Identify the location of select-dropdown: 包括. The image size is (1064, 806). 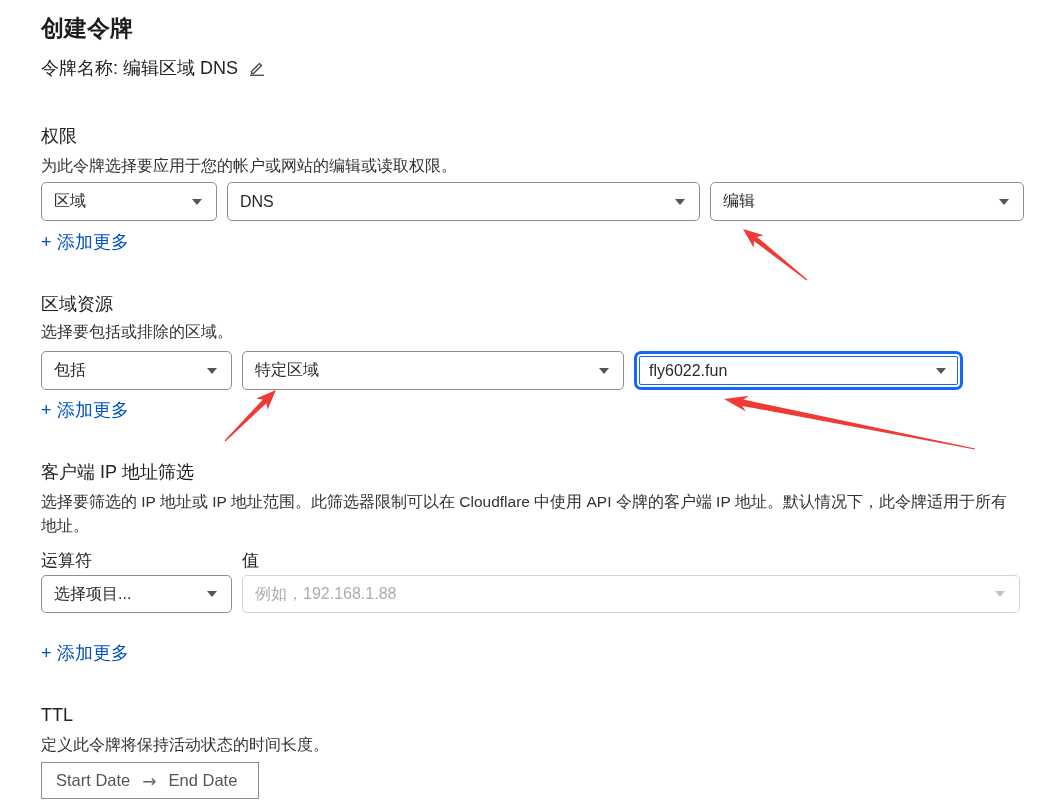
(136, 370).